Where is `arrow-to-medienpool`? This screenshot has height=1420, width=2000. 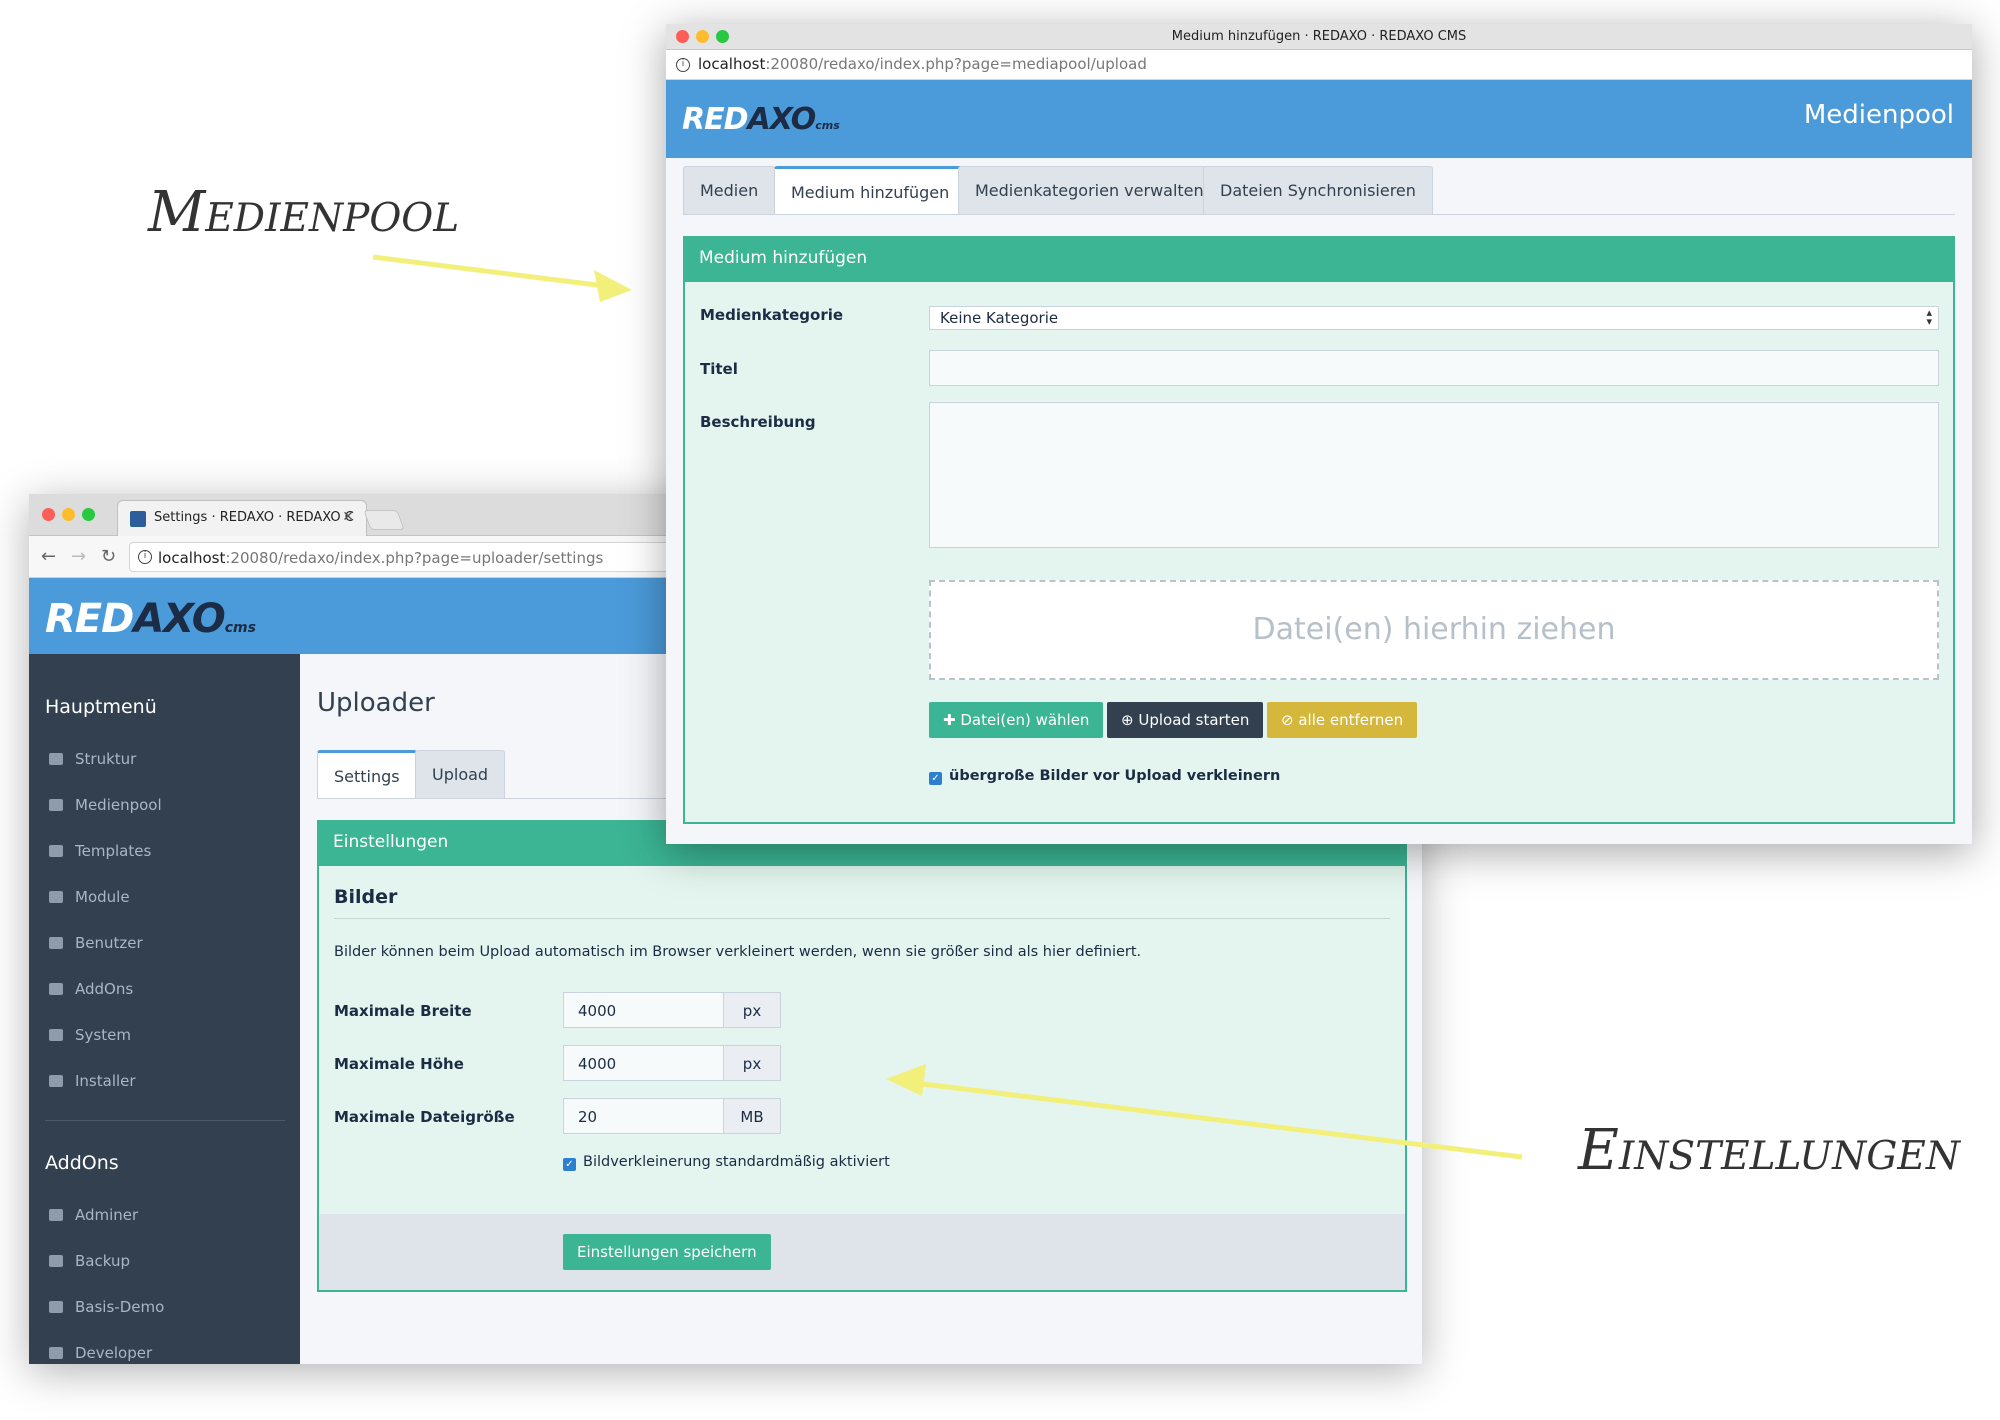 arrow-to-medienpool is located at coordinates (502, 278).